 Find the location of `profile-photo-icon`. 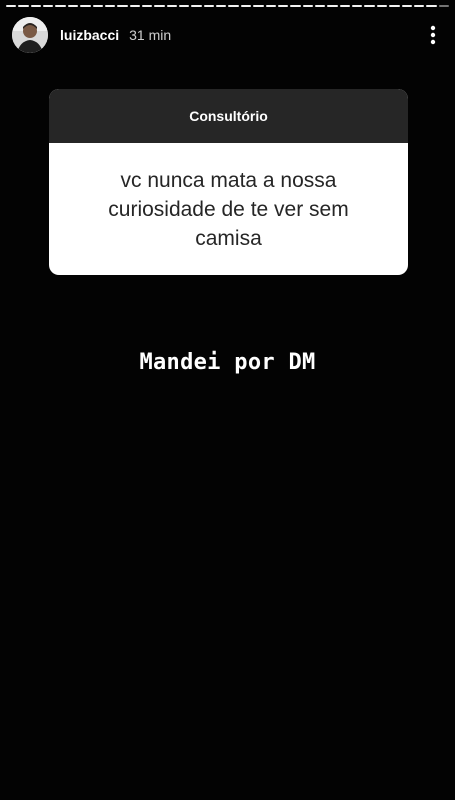

profile-photo-icon is located at coordinates (30, 35).